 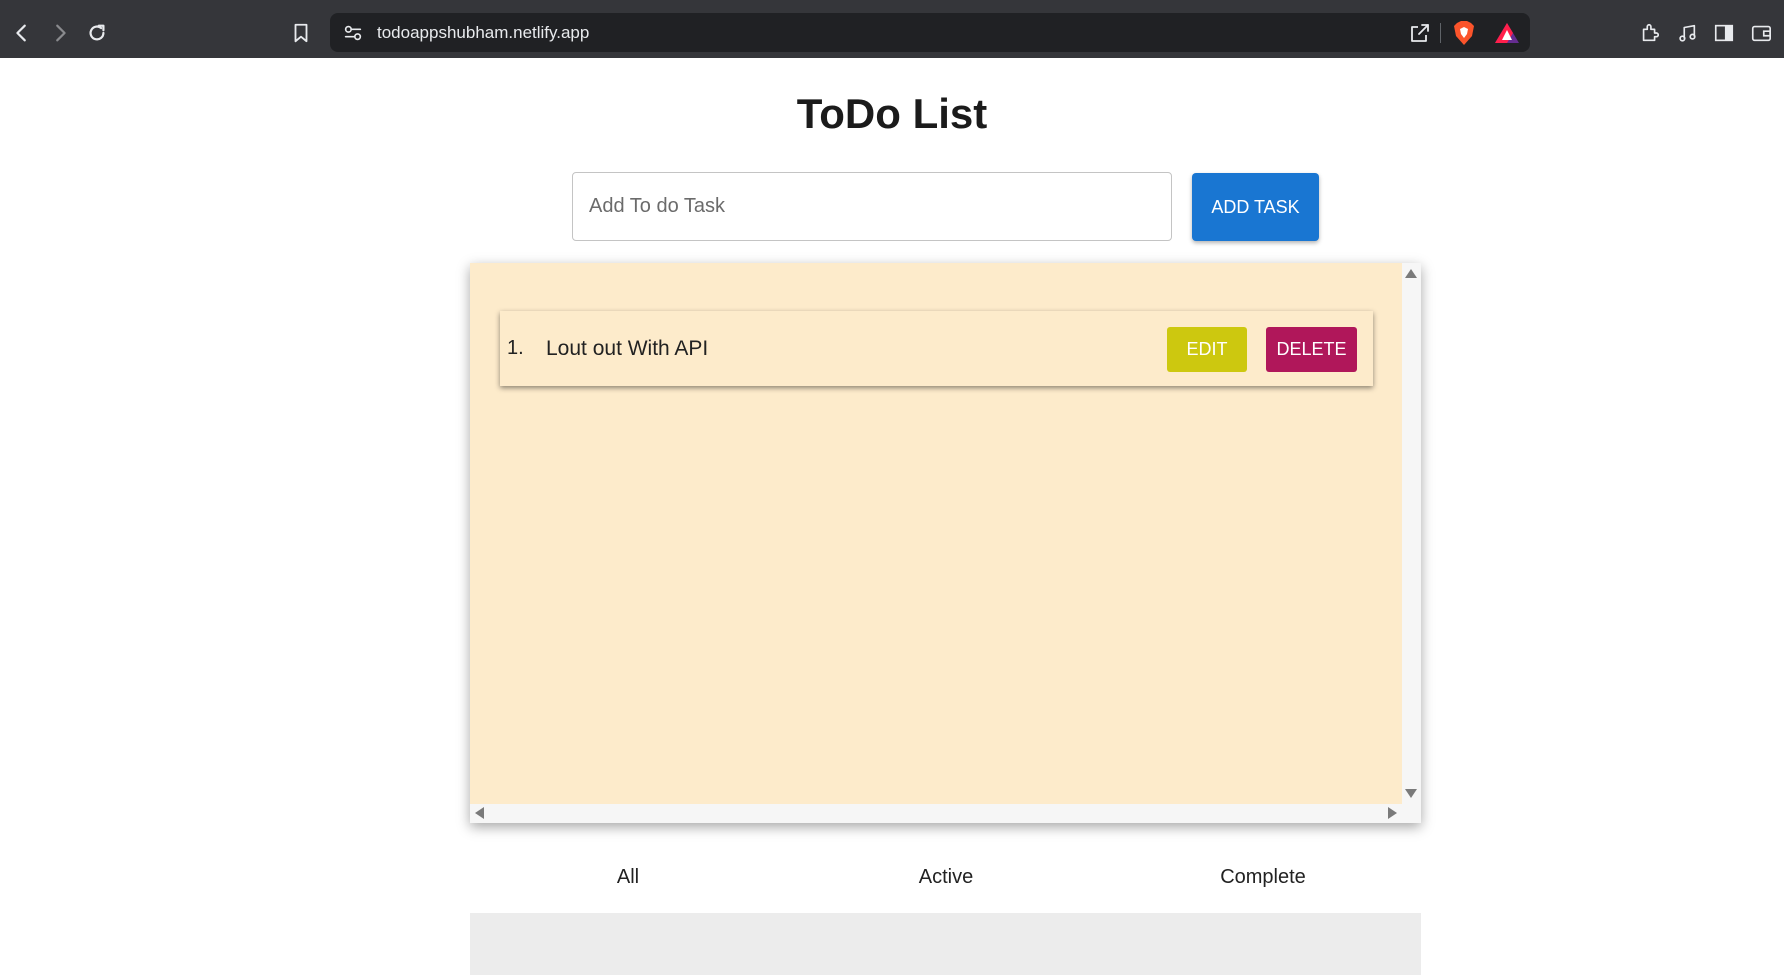 I want to click on brave-rewards-icon, so click(x=1507, y=33).